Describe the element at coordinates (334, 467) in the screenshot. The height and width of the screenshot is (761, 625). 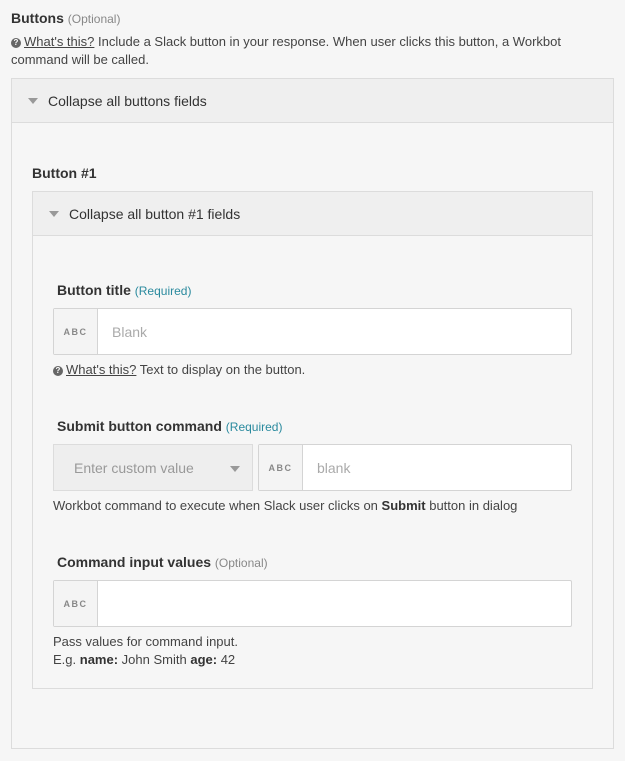
I see `submit-command-placeholder: blank` at that location.